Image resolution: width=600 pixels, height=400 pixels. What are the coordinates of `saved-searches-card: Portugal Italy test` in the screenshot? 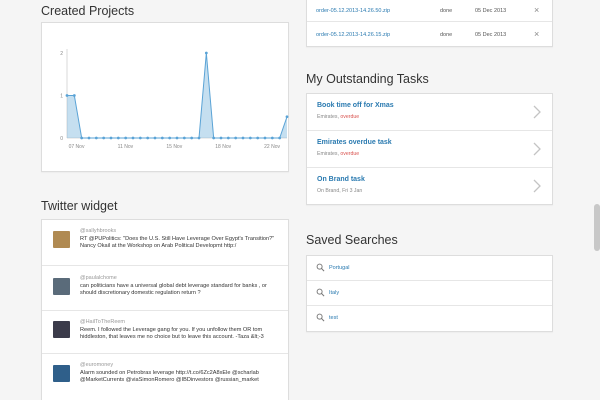 It's located at (429, 293).